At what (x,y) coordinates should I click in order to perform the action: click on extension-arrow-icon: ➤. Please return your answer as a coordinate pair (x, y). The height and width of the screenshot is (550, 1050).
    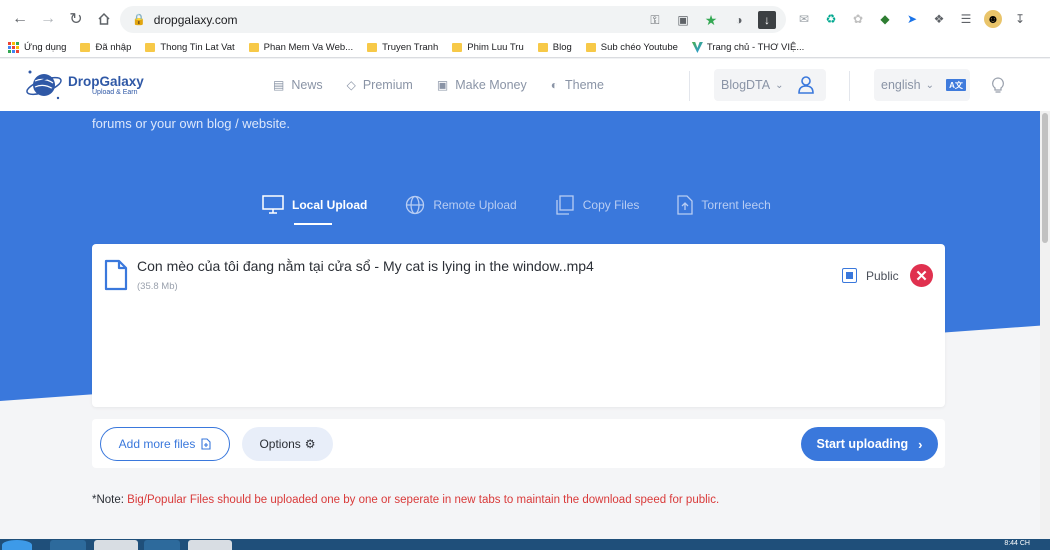
    Looking at the image, I should click on (912, 19).